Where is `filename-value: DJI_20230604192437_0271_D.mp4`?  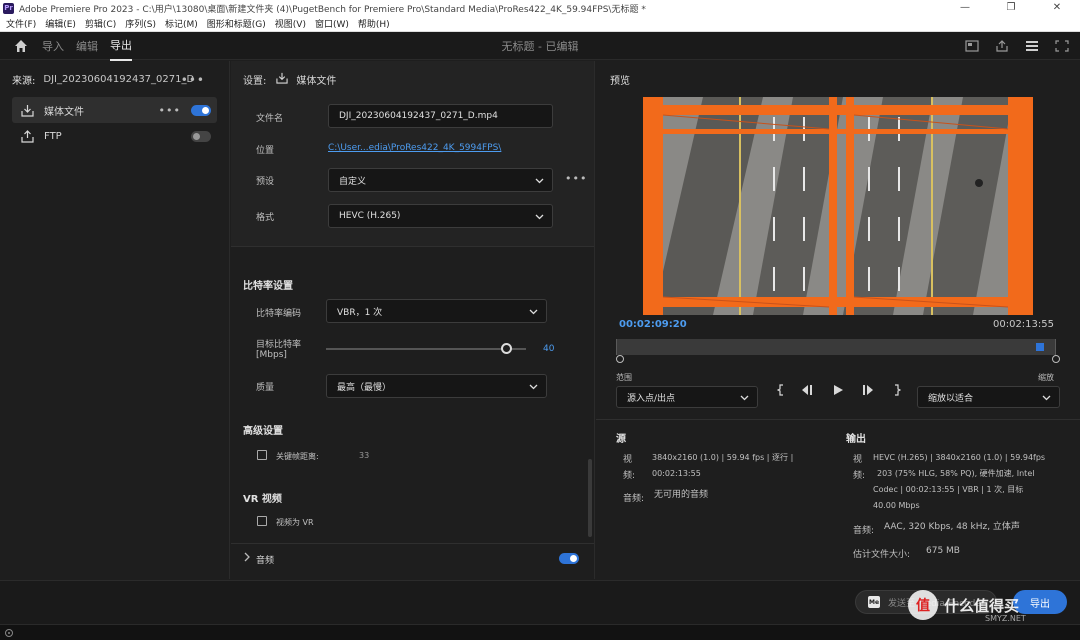 filename-value: DJI_20230604192437_0271_D.mp4 is located at coordinates (418, 116).